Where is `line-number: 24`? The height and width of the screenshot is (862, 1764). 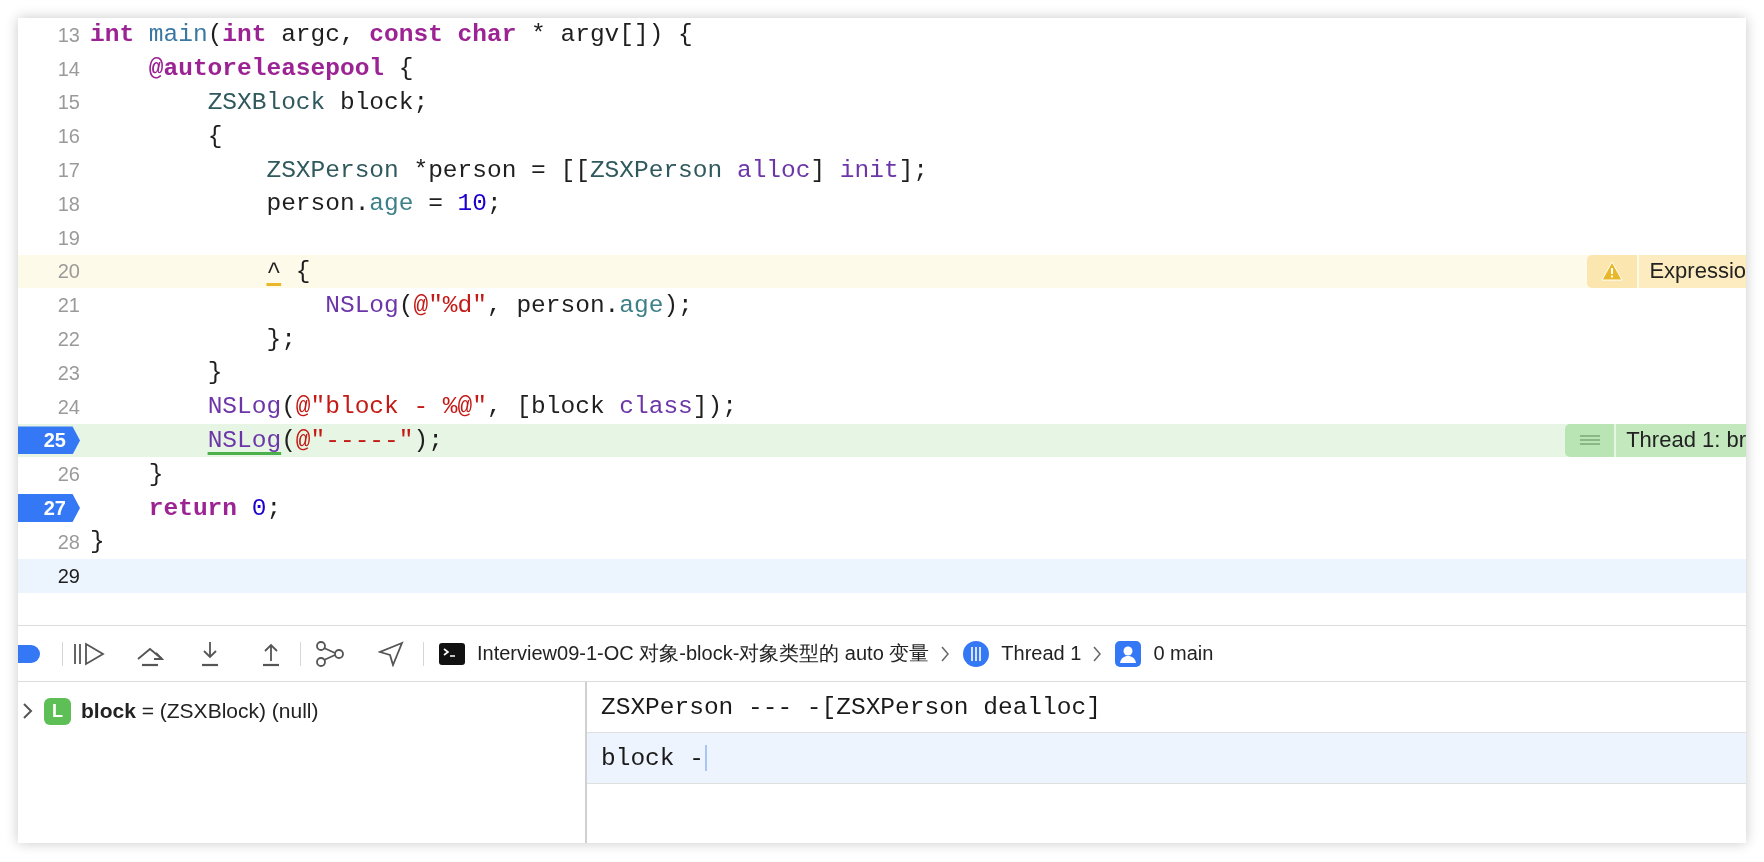
line-number: 24 is located at coordinates (68, 407).